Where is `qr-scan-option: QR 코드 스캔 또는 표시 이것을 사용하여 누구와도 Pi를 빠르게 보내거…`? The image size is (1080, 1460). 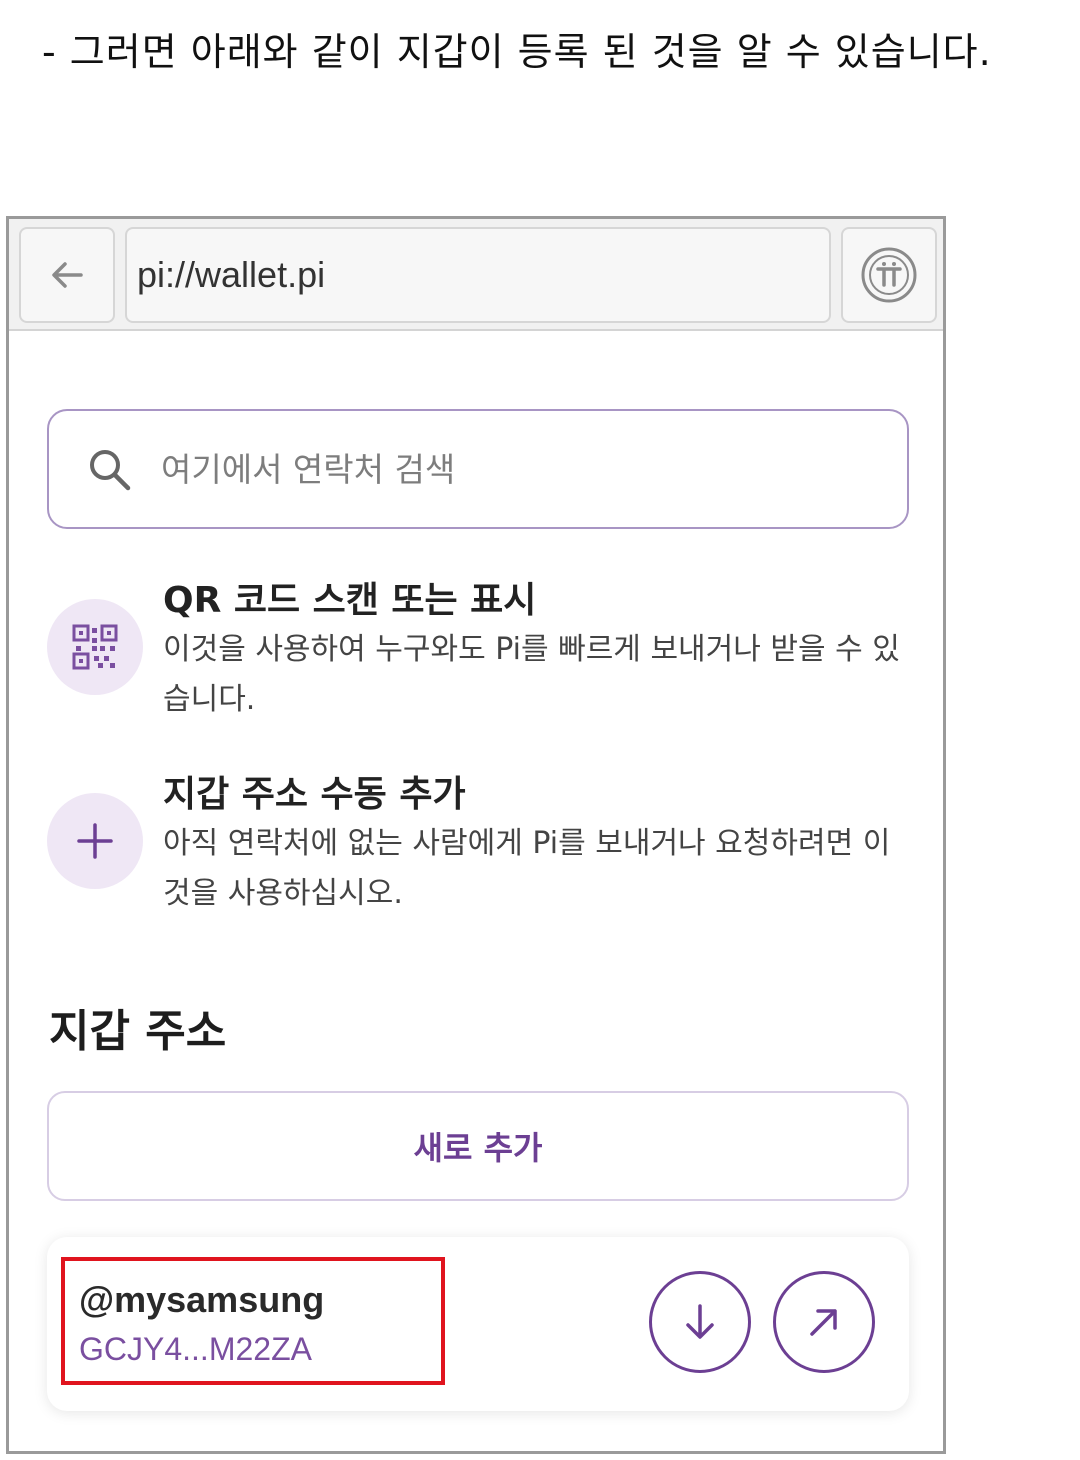 qr-scan-option: QR 코드 스캔 또는 표시 이것을 사용하여 누구와도 Pi를 빠르게 보내거… is located at coordinates (477, 646).